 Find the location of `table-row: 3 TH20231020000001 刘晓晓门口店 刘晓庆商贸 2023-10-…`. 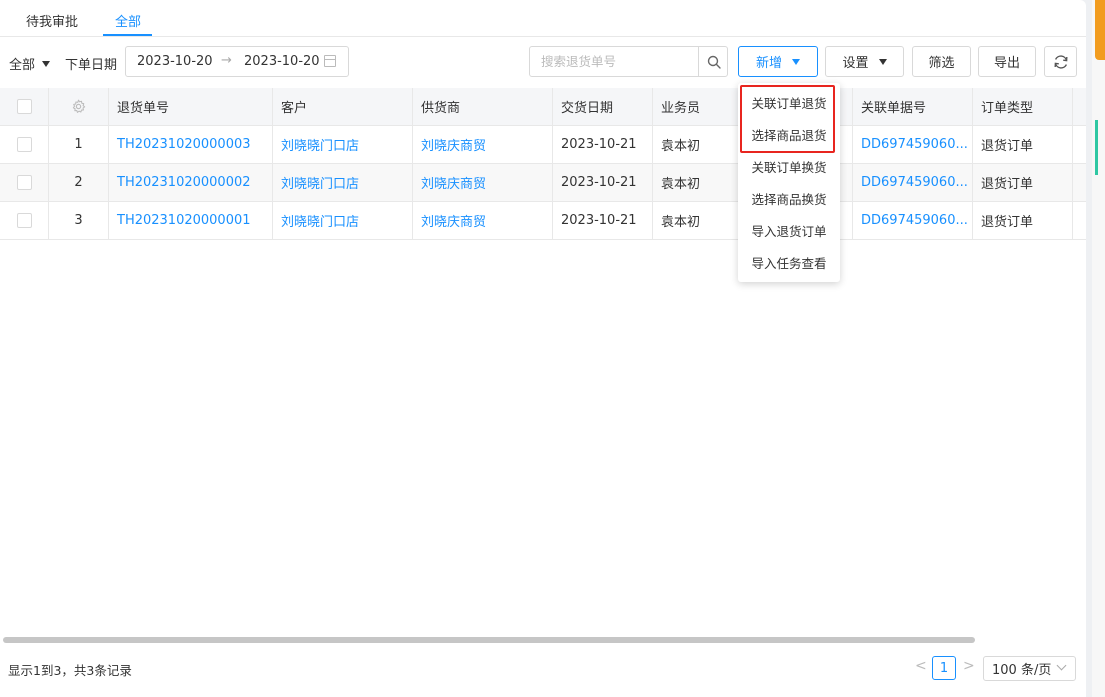

table-row: 3 TH20231020000001 刘晓晓门口店 刘晓庆商贸 2023-10-… is located at coordinates (543, 221).